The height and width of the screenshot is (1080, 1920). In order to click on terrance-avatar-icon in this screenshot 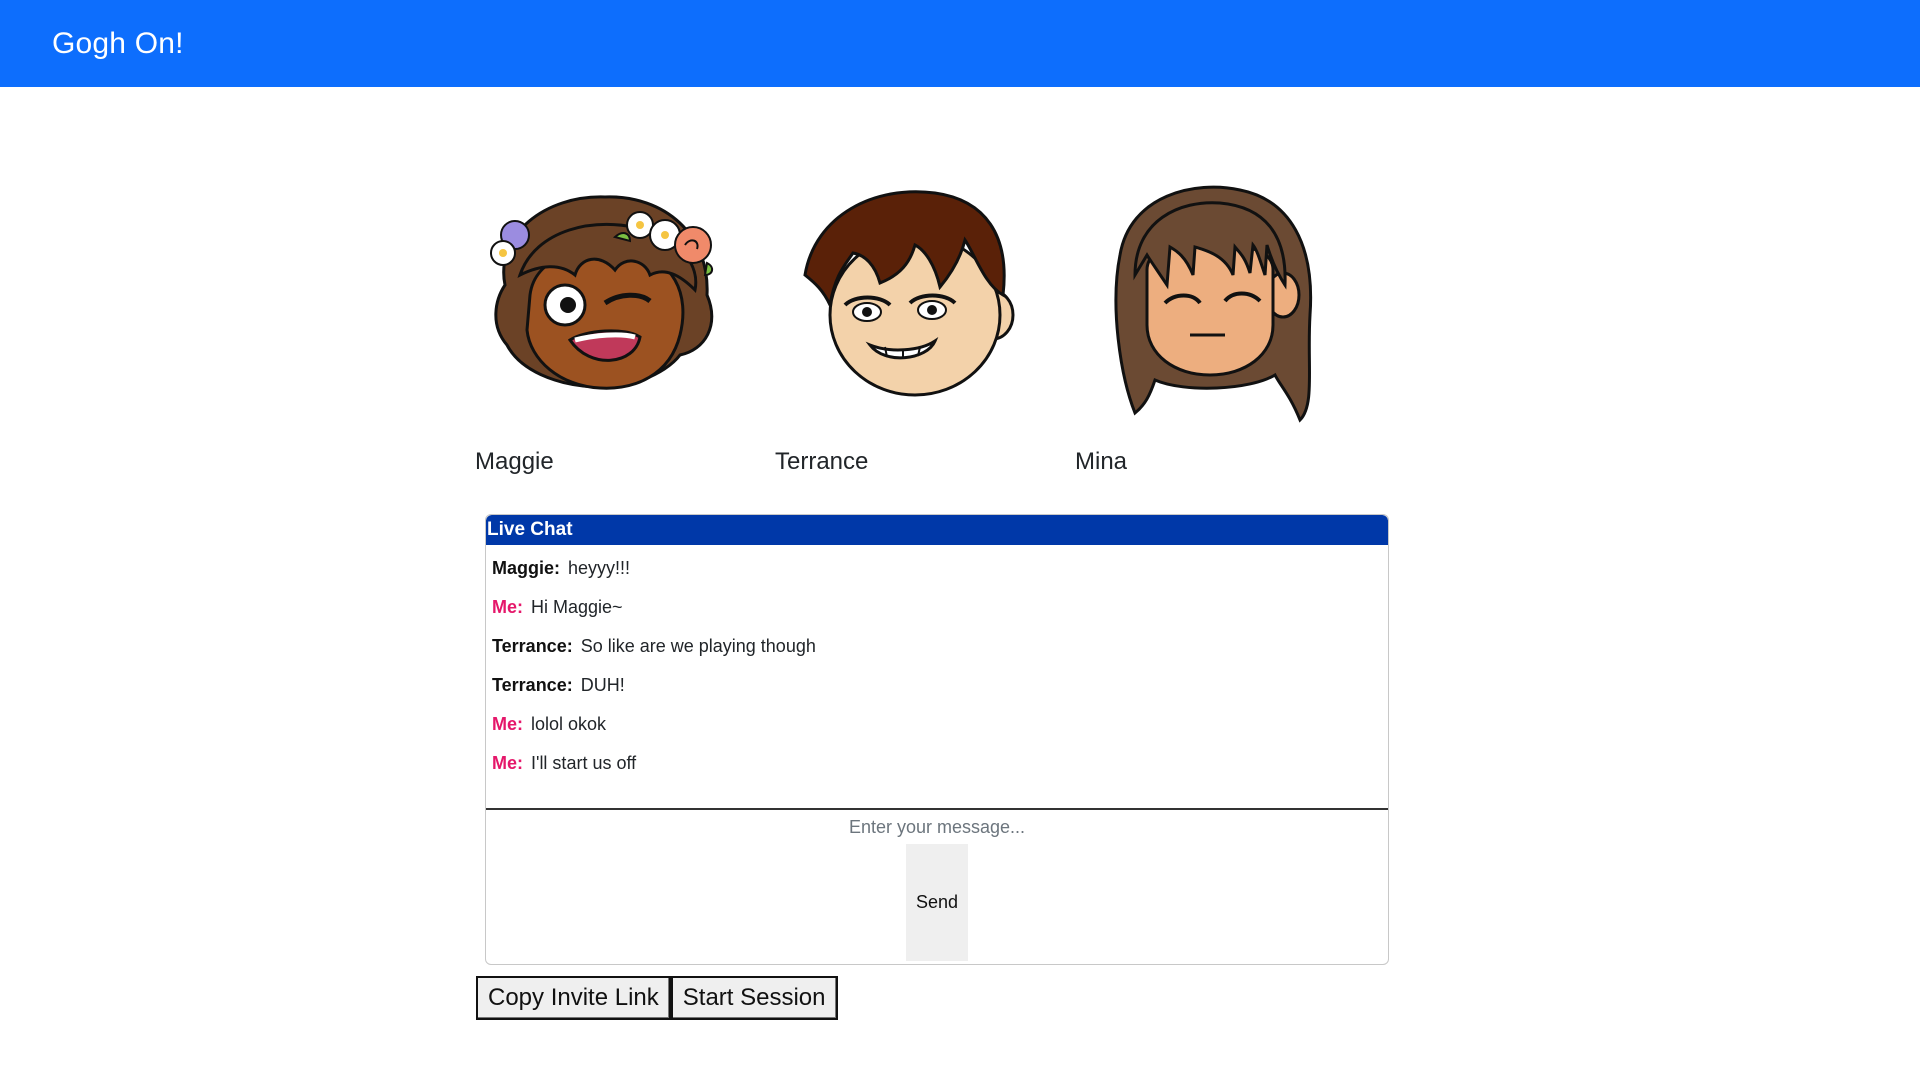, I will do `click(909, 293)`.